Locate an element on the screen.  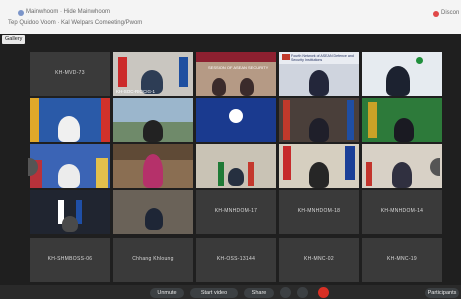
participant-tile: KH-MNHDOM-18 is located at coordinates (319, 212).